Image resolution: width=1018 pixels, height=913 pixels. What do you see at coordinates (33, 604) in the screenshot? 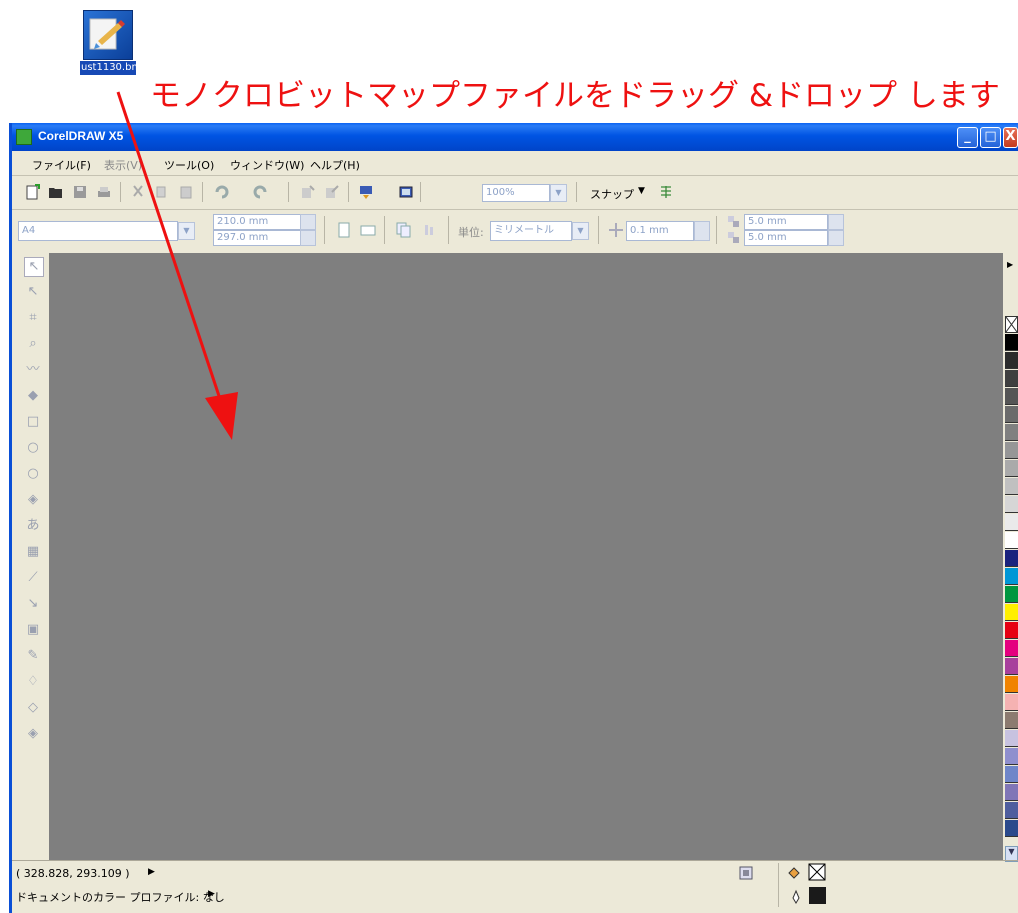
I see `connector-tool-icon: ↘` at bounding box center [33, 604].